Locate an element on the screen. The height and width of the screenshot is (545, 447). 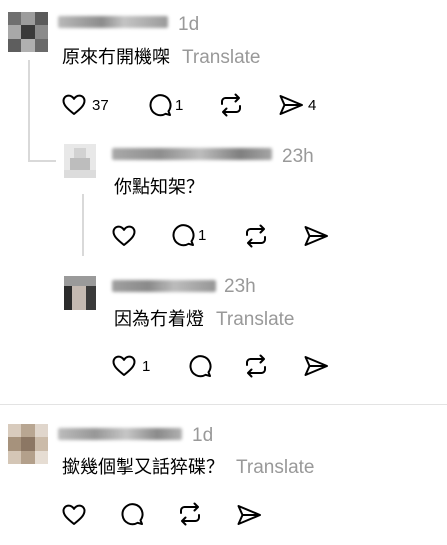
like-button: 1 is located at coordinates (131, 366).